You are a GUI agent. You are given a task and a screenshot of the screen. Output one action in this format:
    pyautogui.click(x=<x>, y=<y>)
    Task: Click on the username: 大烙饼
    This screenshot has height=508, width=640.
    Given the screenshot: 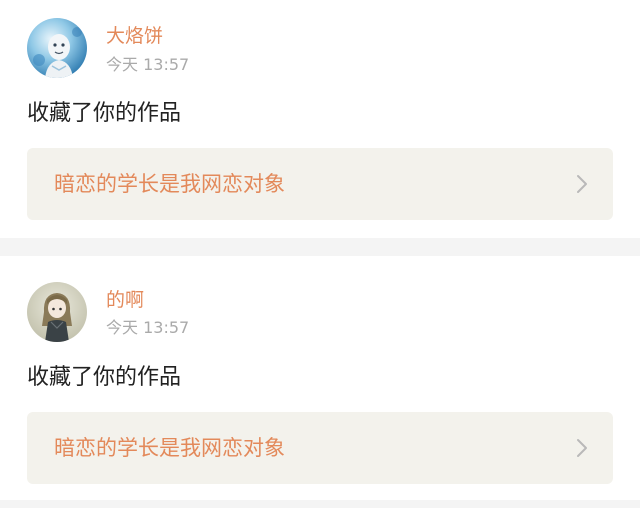 What is the action you would take?
    pyautogui.click(x=134, y=36)
    